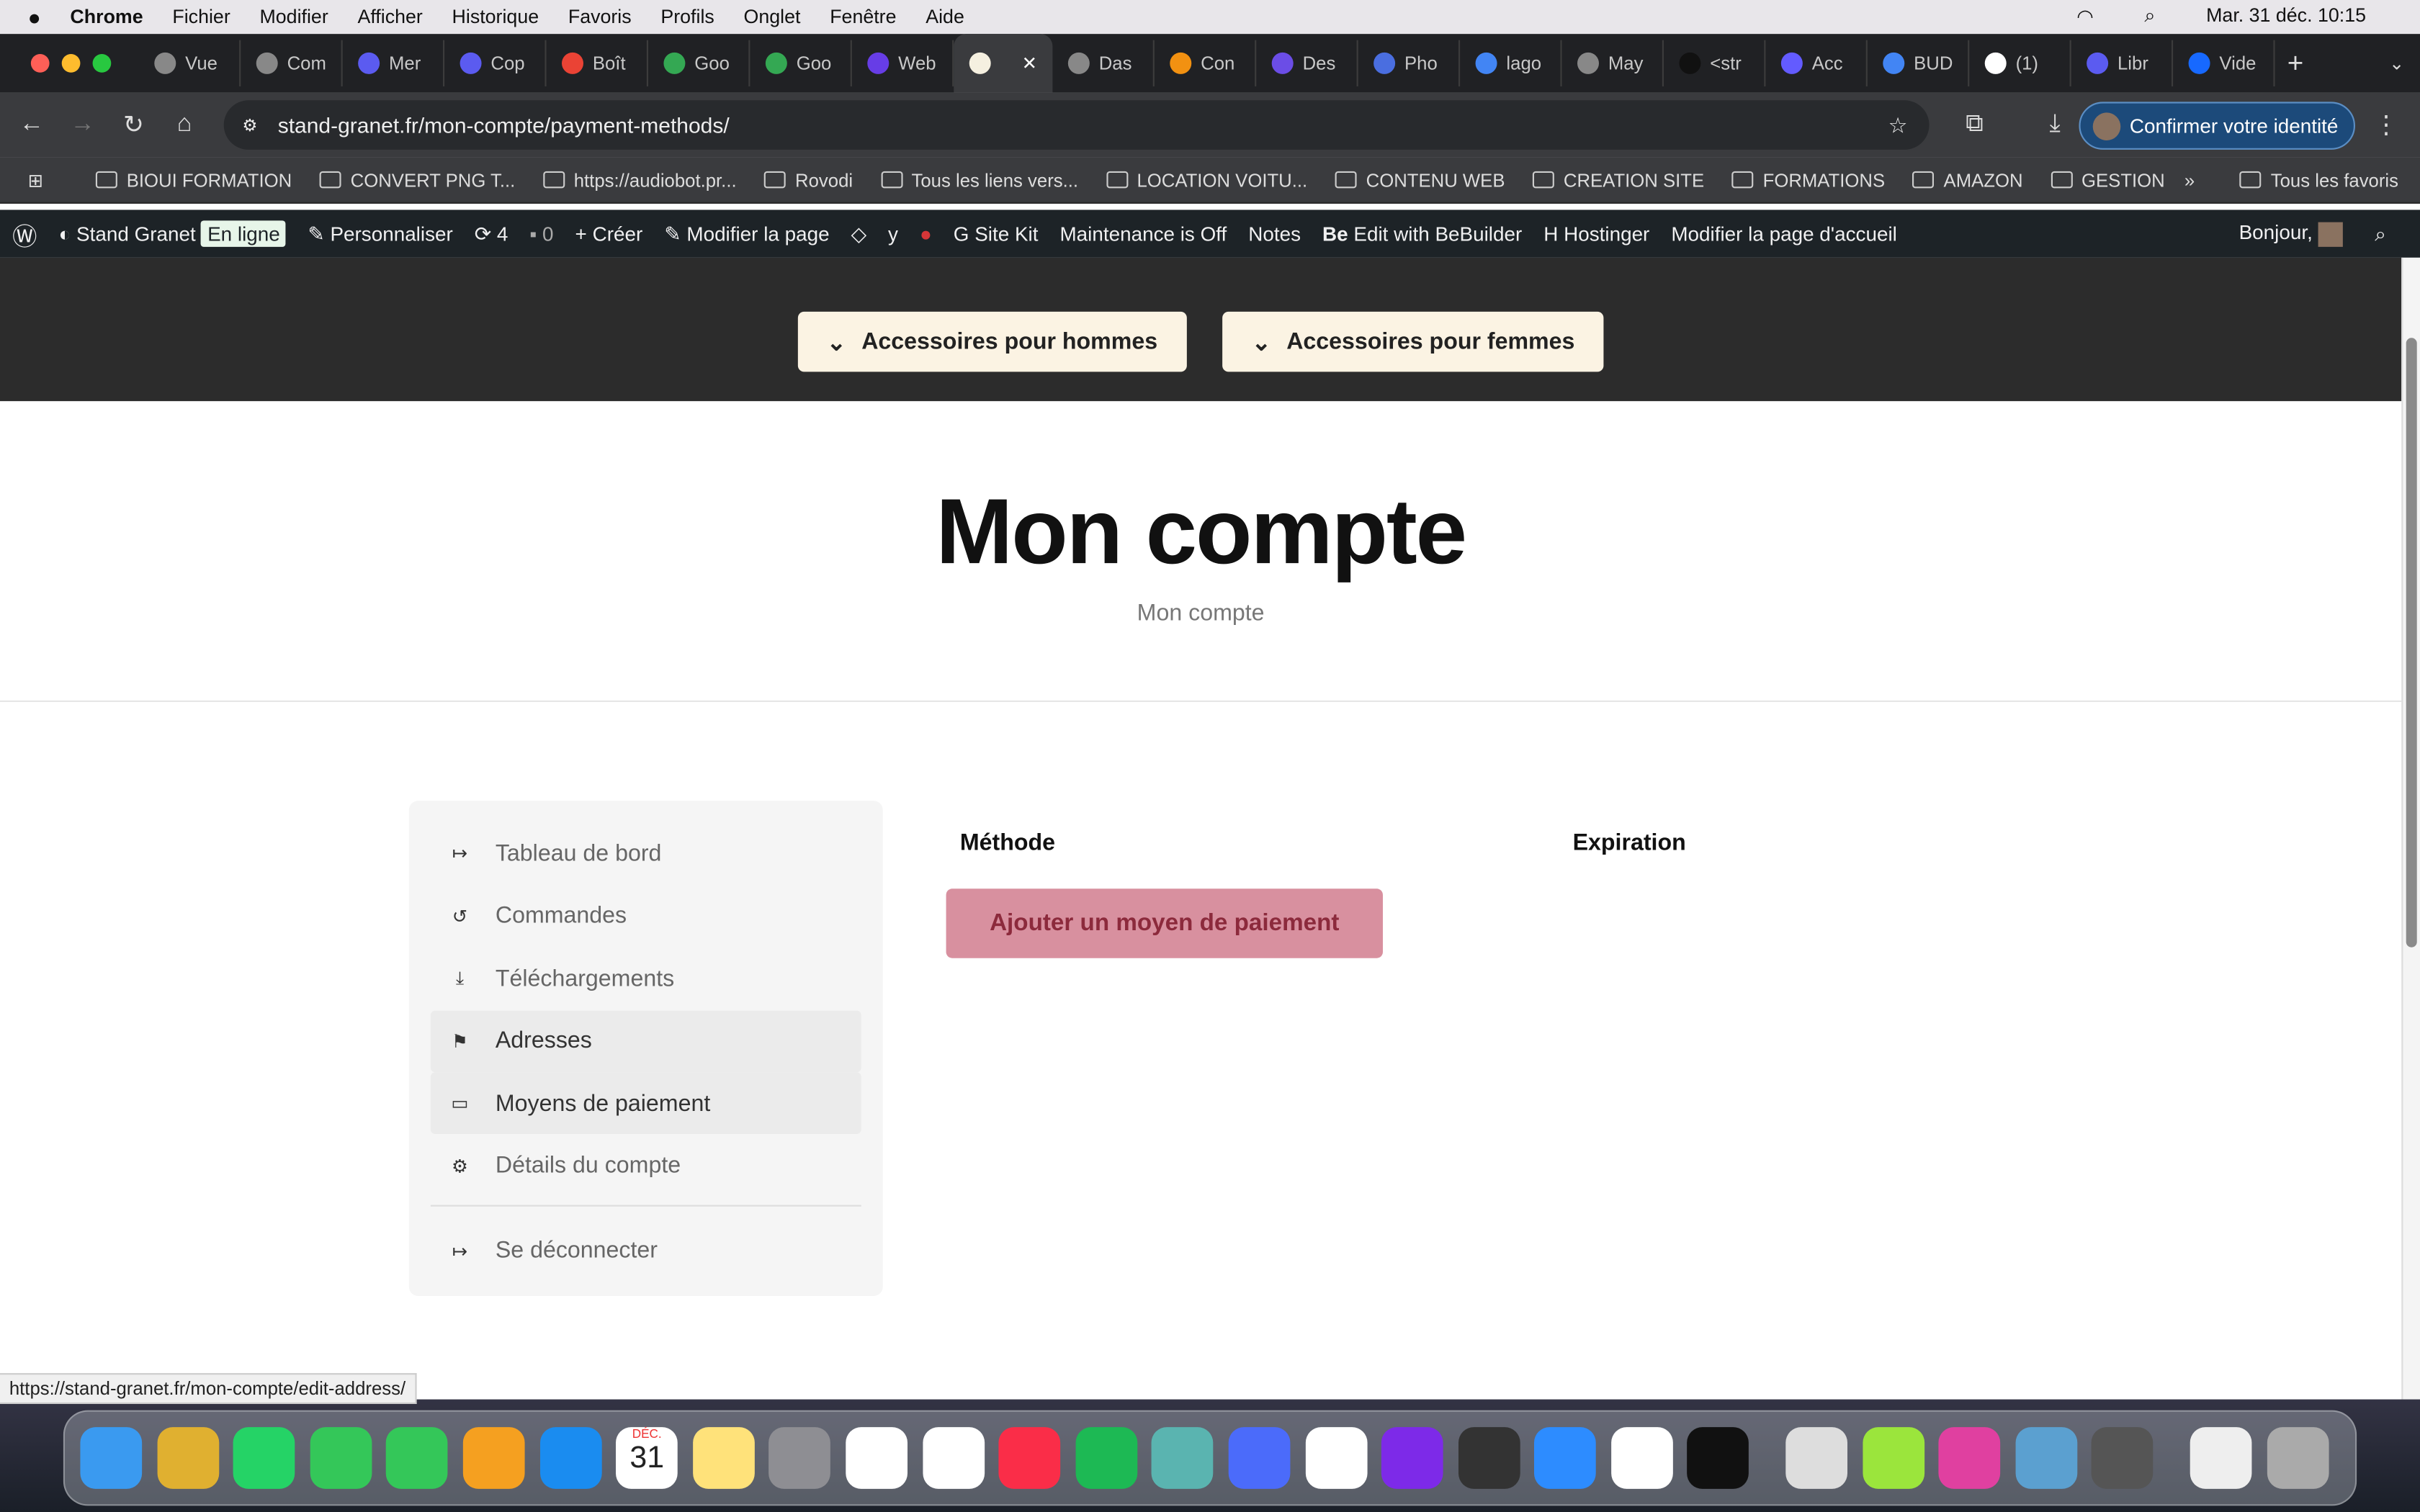 This screenshot has width=2420, height=1512. What do you see at coordinates (1511, 63) in the screenshot?
I see `browser-tab: lago` at bounding box center [1511, 63].